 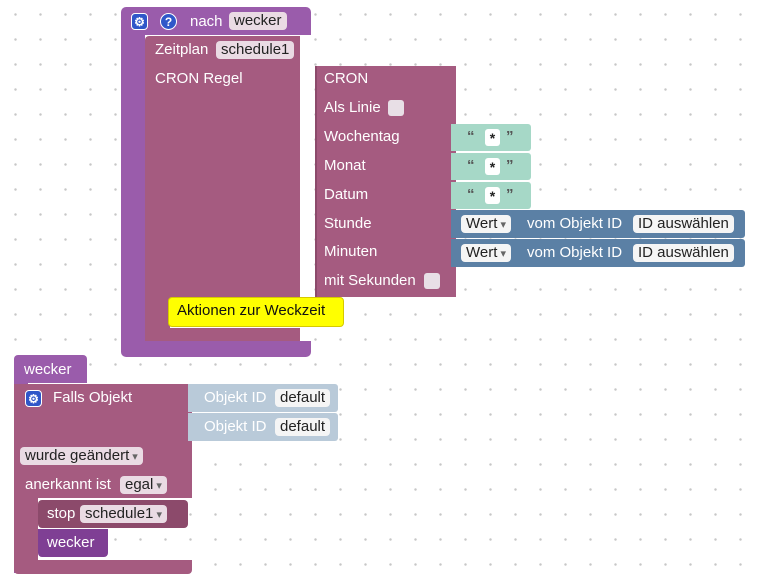 What do you see at coordinates (683, 224) in the screenshot?
I see `stunde-id-select: ID auswählen` at bounding box center [683, 224].